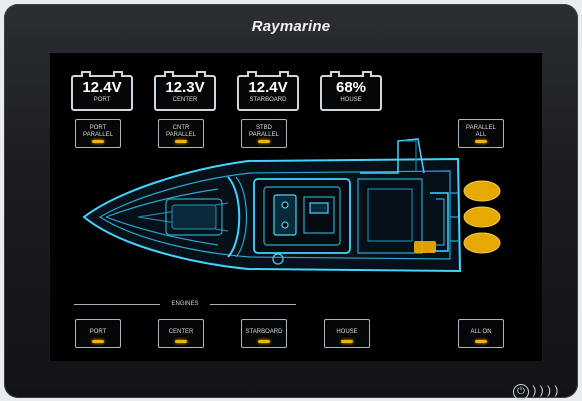 This screenshot has height=401, width=582. I want to click on power-control: ⏻ ) ) ) ), so click(543, 391).